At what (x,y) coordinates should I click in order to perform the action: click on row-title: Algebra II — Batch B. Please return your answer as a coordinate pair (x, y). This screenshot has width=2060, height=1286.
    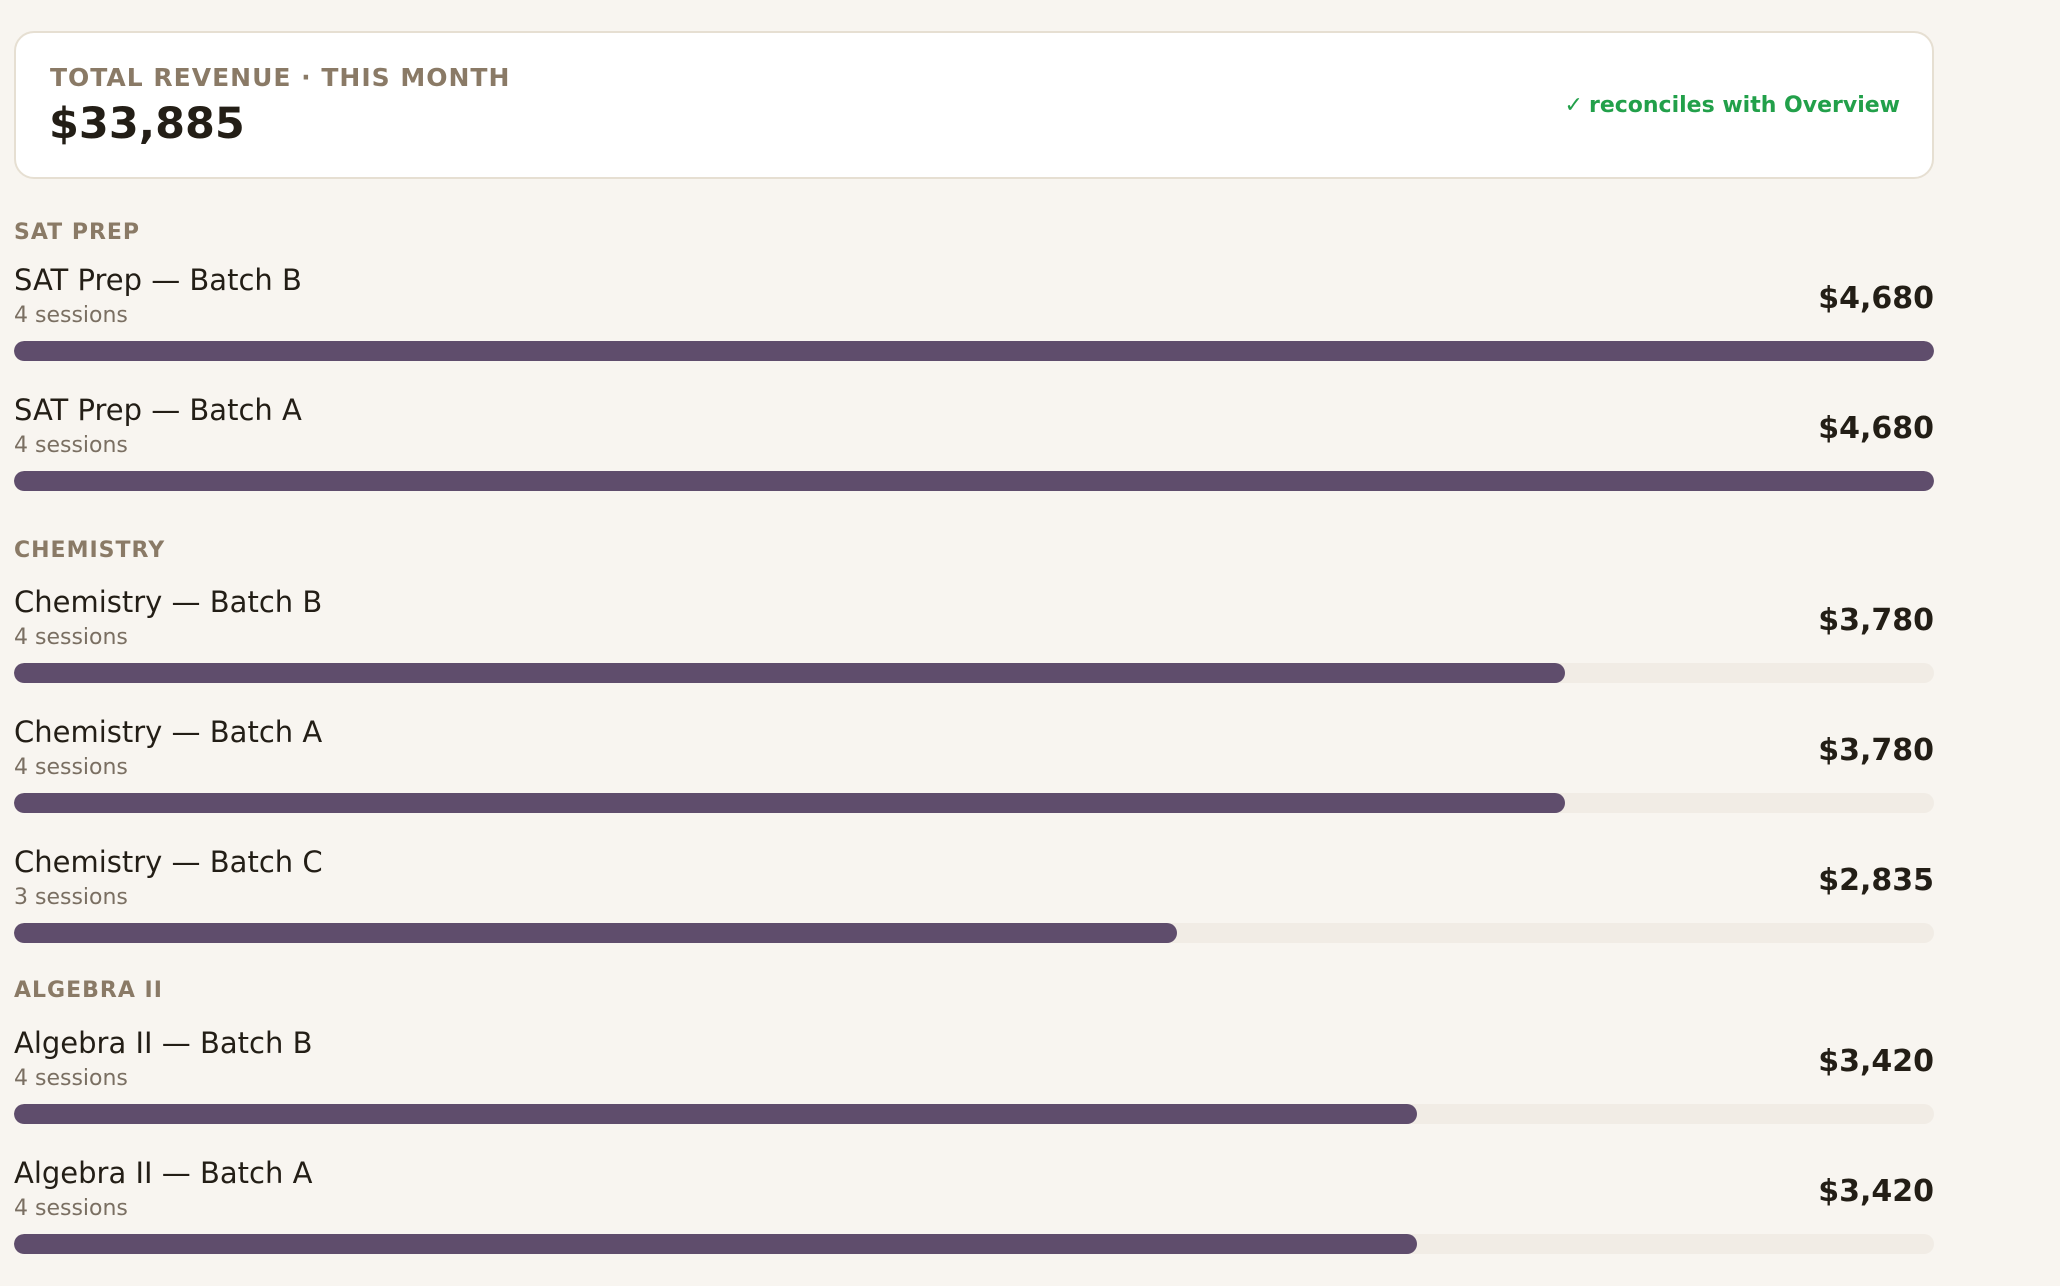
    Looking at the image, I should click on (163, 1043).